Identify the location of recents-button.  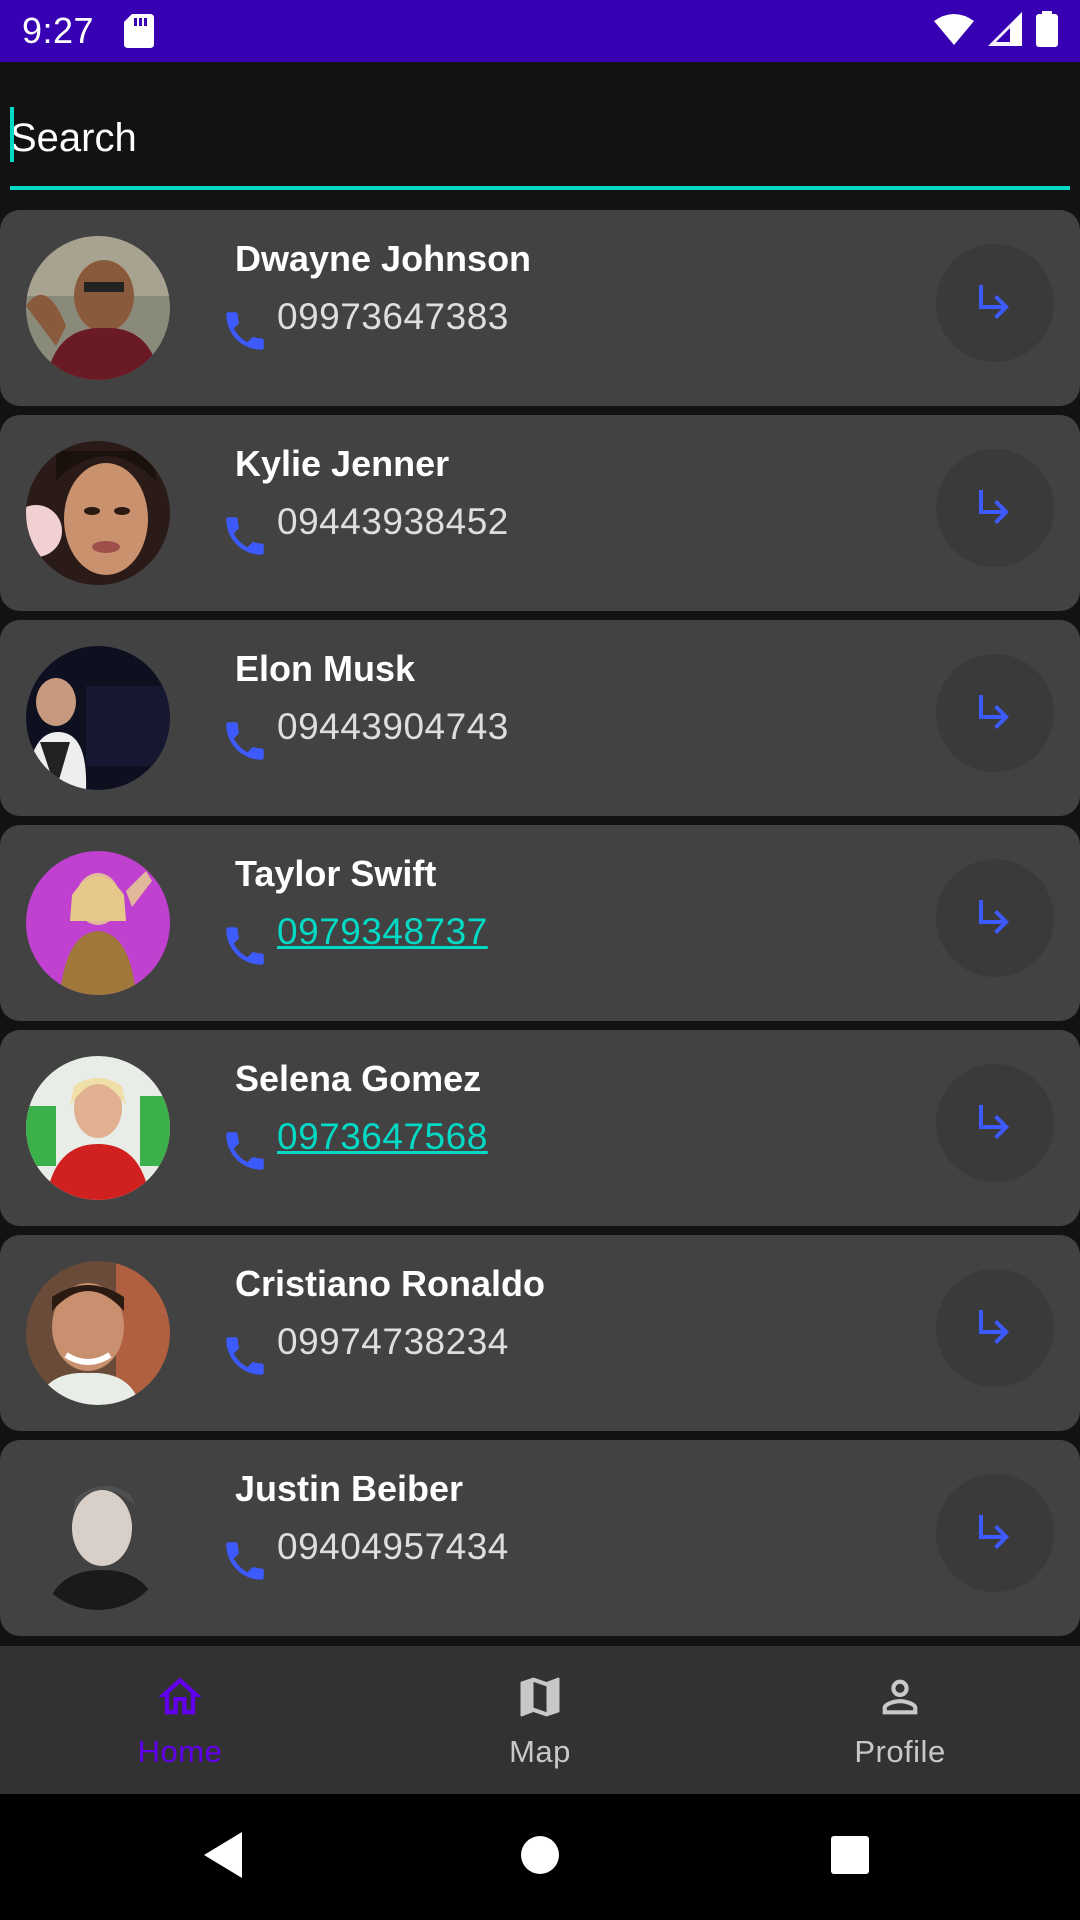
(850, 1857).